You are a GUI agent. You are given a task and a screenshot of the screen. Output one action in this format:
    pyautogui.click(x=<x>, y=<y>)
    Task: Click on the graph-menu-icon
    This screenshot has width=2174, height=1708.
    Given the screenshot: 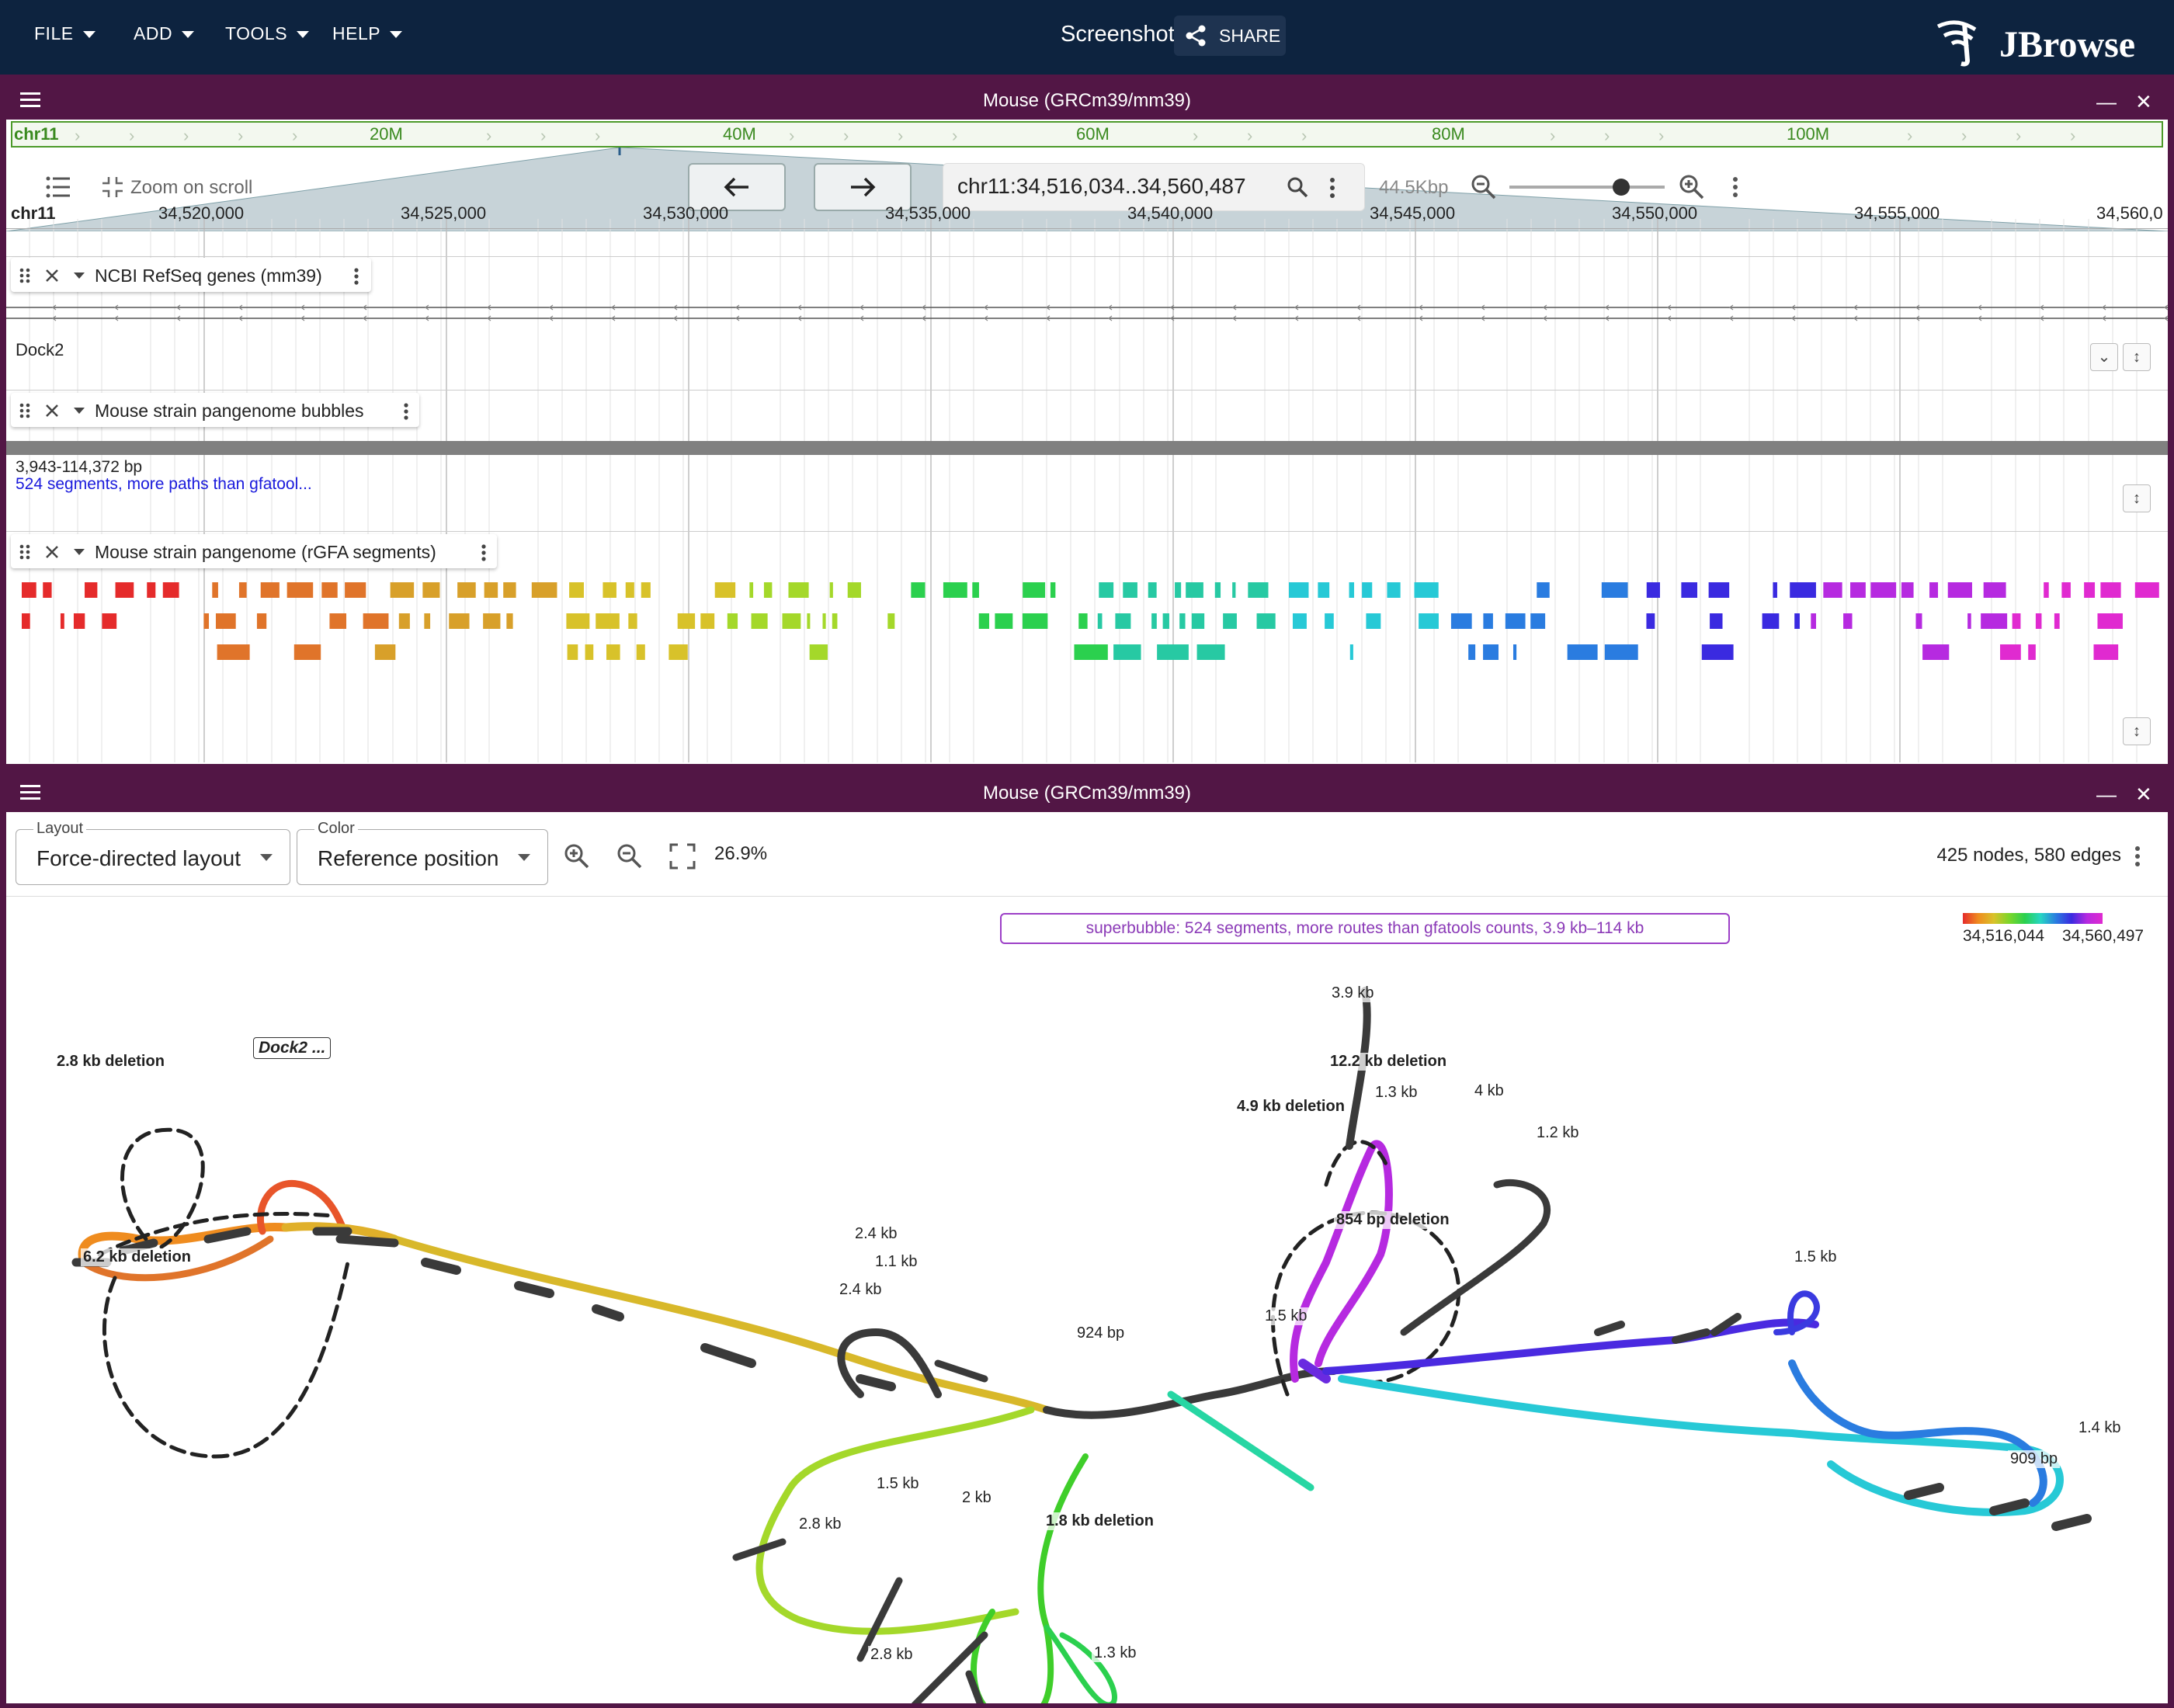 What is the action you would take?
    pyautogui.click(x=2137, y=856)
    